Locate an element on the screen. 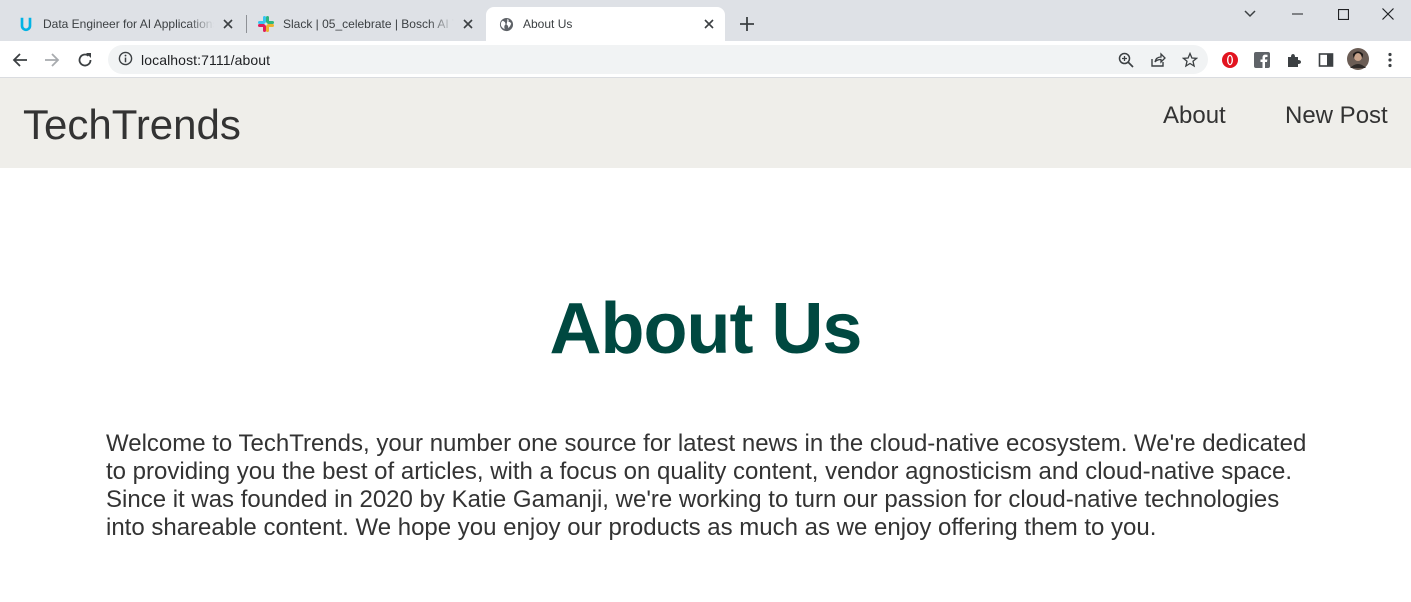 The image size is (1411, 602). extensions-puzzle-icon is located at coordinates (1294, 60).